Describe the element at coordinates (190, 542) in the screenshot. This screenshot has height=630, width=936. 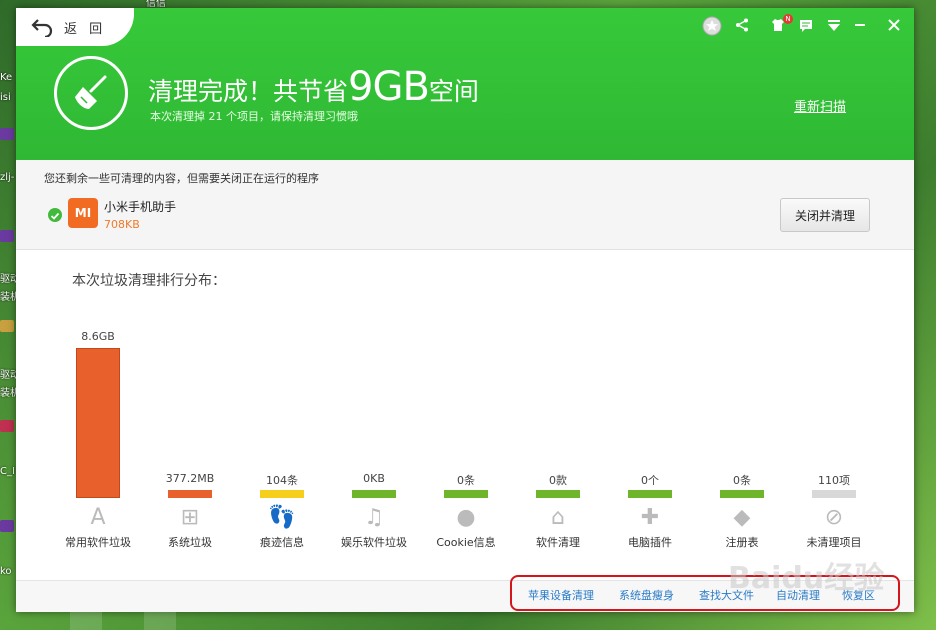
I see `chart-category-label: 系统垃圾` at that location.